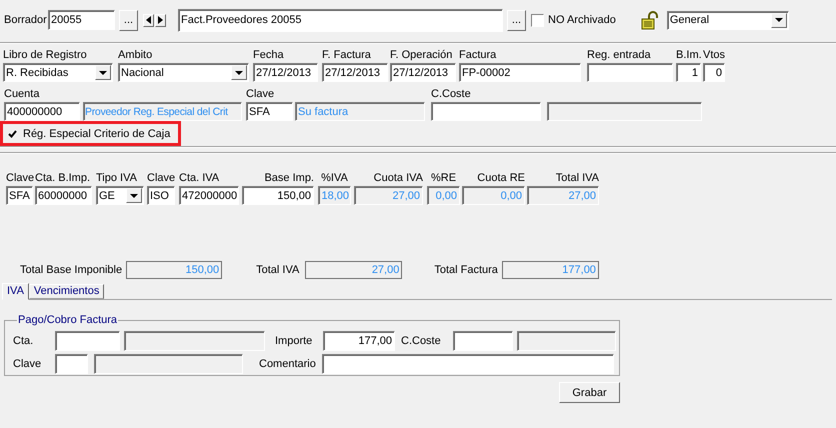 The width and height of the screenshot is (836, 428). Describe the element at coordinates (66, 291) in the screenshot. I see `tab: Vencimientos` at that location.